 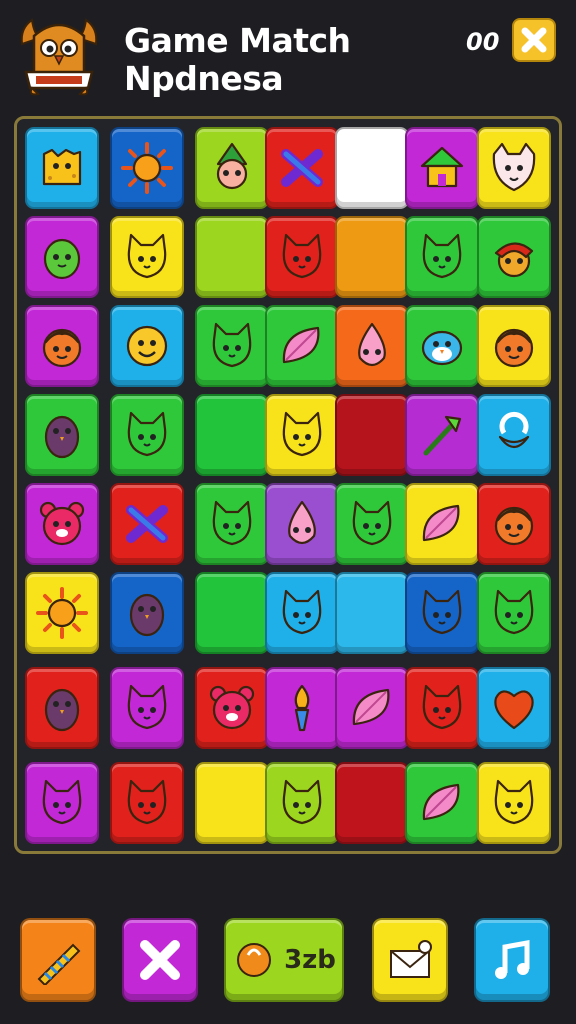 What do you see at coordinates (232, 168) in the screenshot?
I see `tile-r1-c3` at bounding box center [232, 168].